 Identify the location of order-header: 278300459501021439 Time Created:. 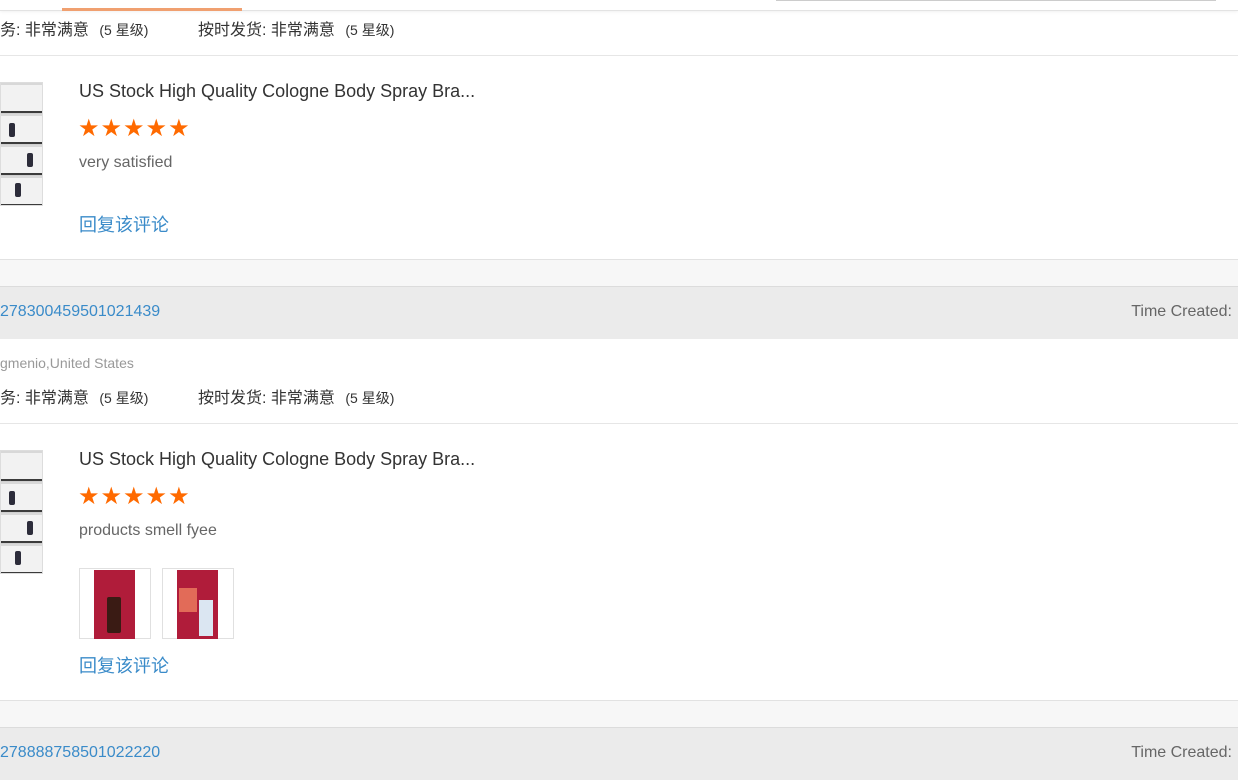
(619, 312).